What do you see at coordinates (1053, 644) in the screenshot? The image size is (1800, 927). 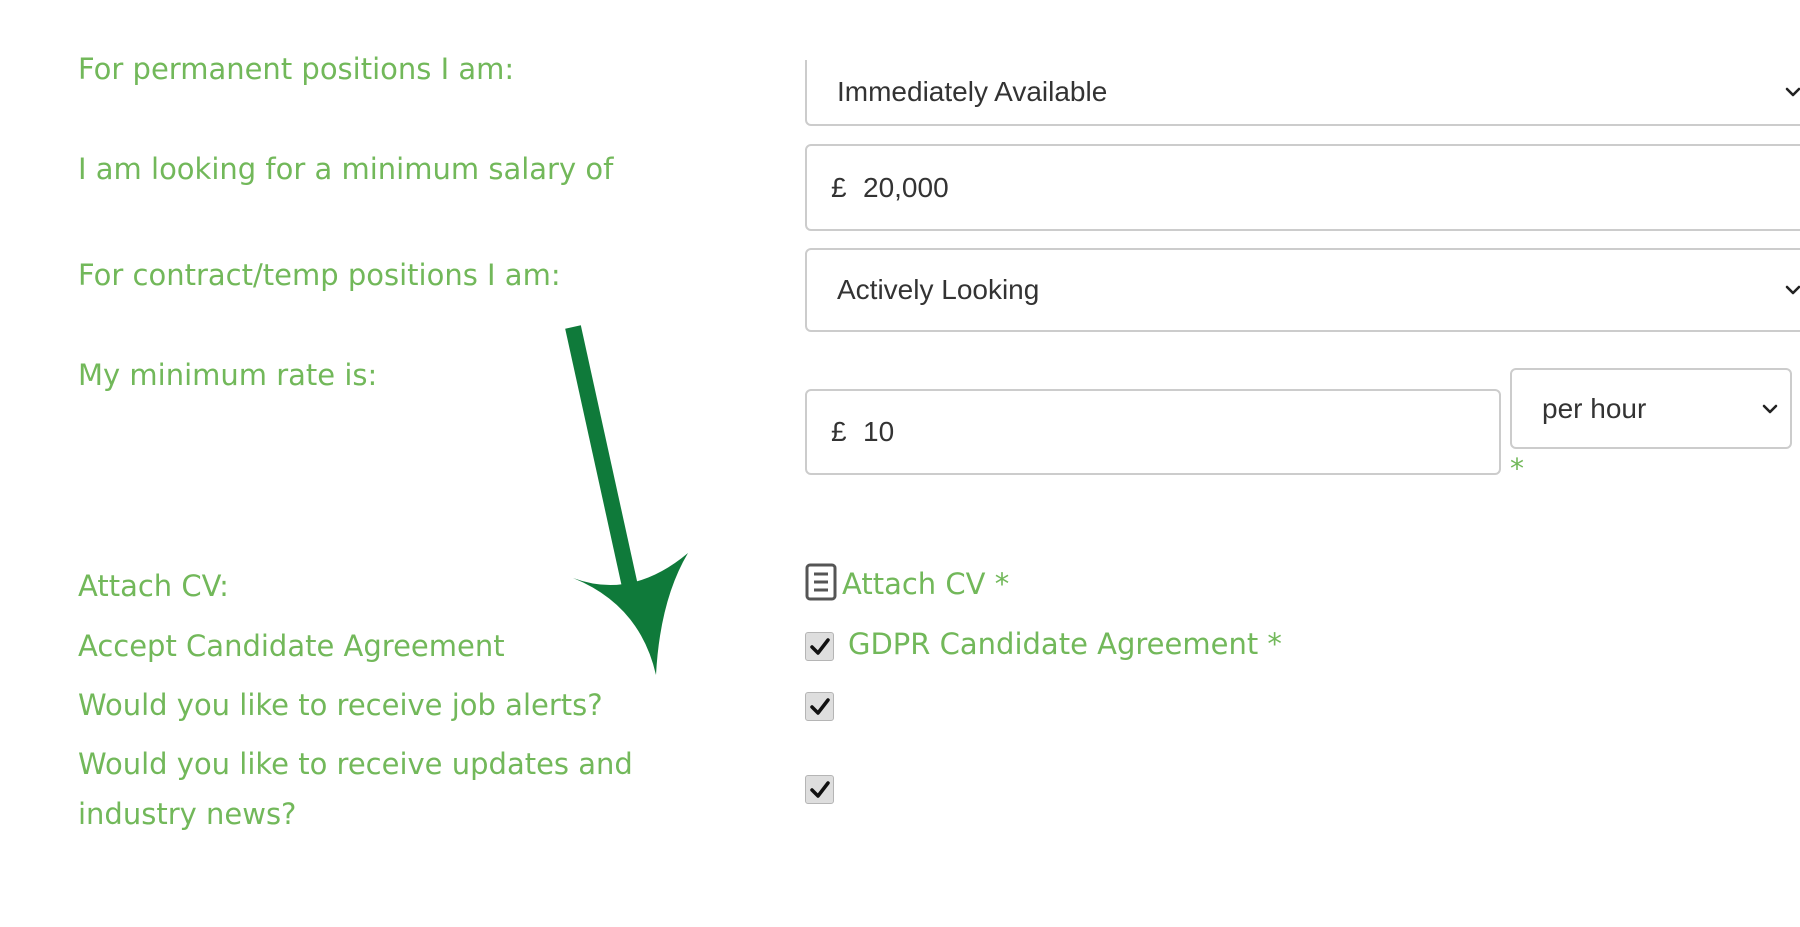 I see `gdpr-agreement-link-text: GDPR Candidate Agreement` at bounding box center [1053, 644].